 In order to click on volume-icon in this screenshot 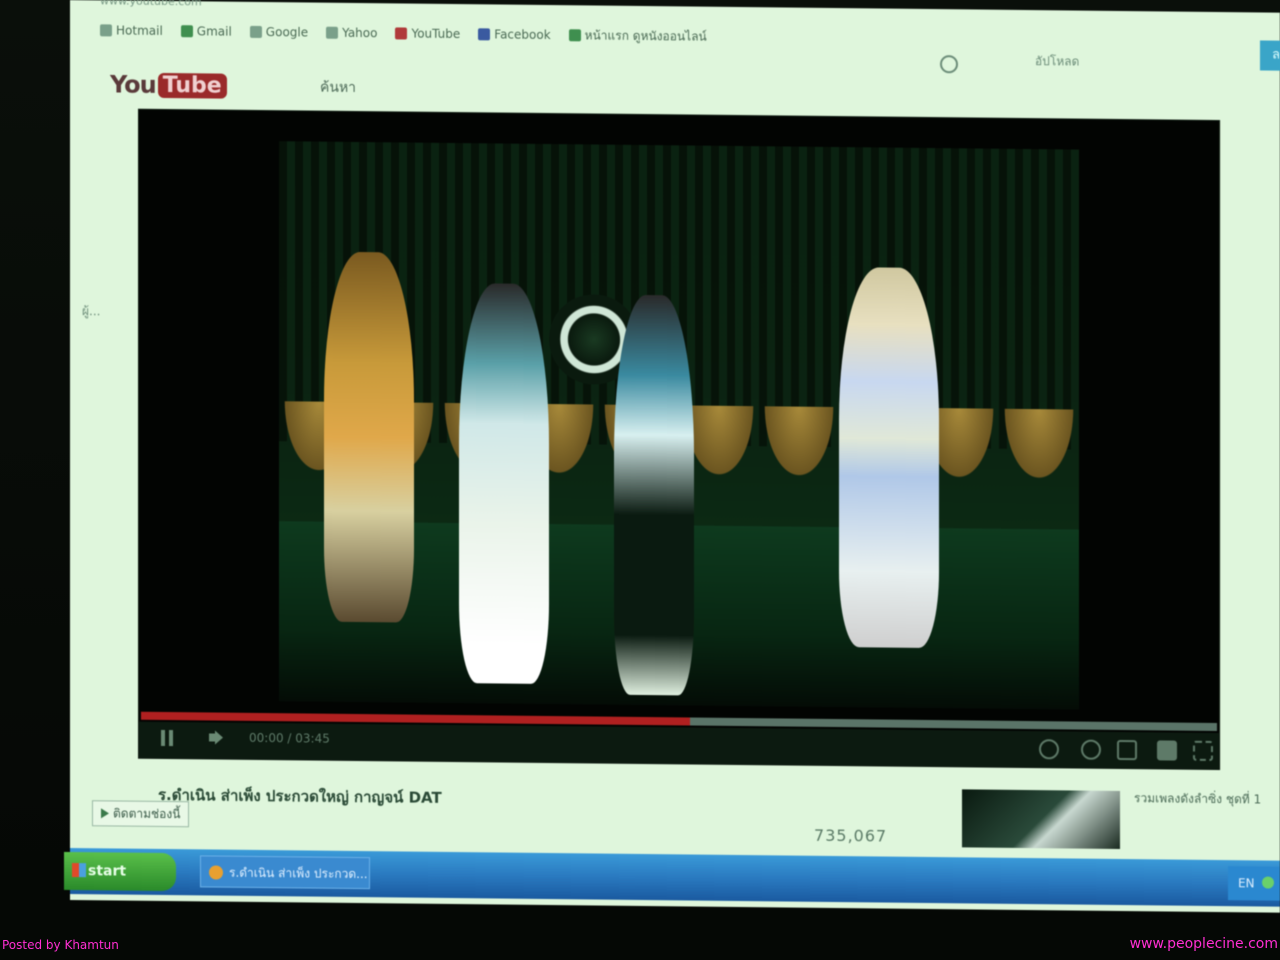, I will do `click(216, 737)`.